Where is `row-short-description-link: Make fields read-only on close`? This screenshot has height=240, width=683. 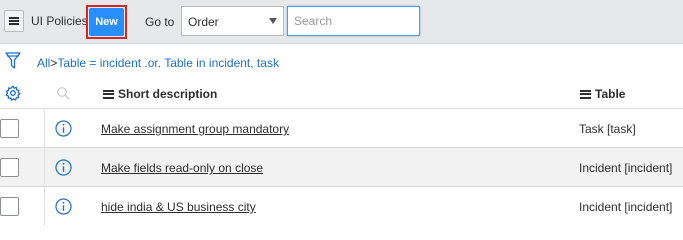
row-short-description-link: Make fields read-only on close is located at coordinates (182, 168).